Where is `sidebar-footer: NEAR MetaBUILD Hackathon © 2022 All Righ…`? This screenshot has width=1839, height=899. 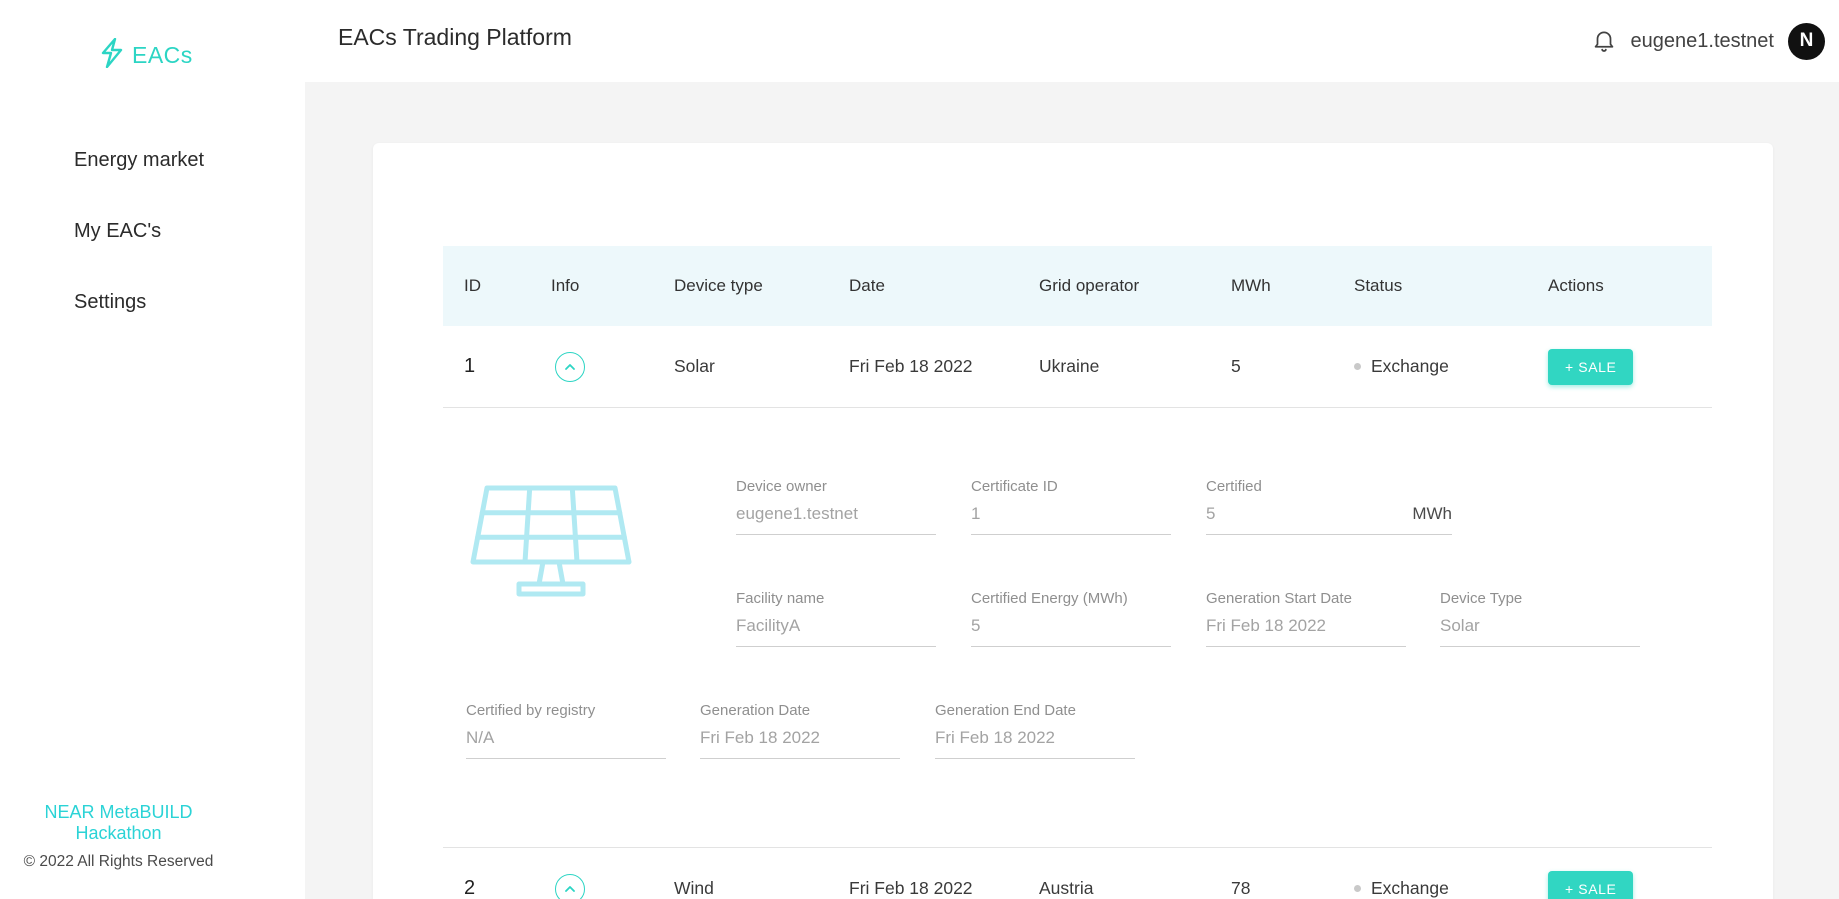
sidebar-footer: NEAR MetaBUILD Hackathon © 2022 All Righ… is located at coordinates (118, 836).